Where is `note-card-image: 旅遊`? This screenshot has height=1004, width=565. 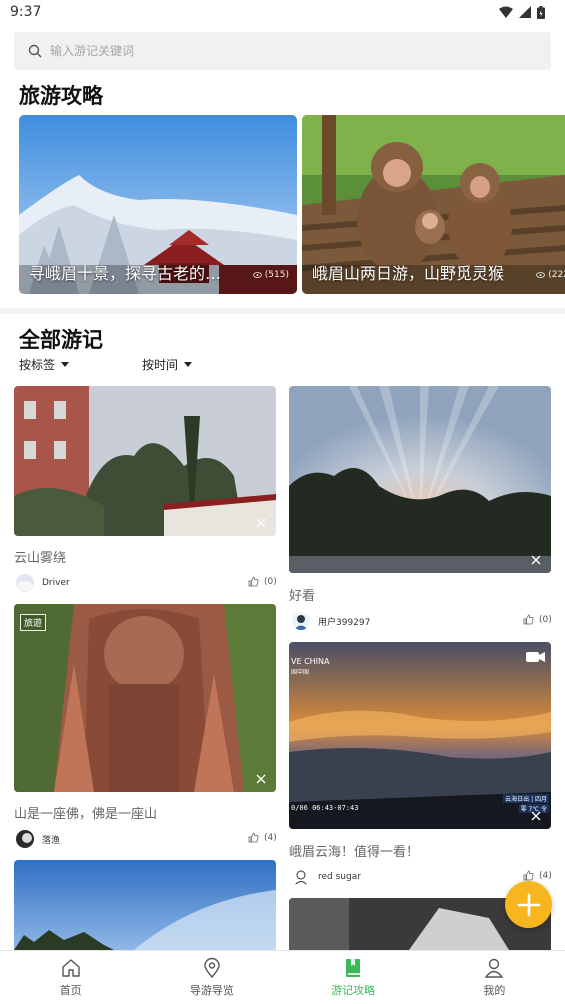
note-card-image: 旅遊 is located at coordinates (145, 698).